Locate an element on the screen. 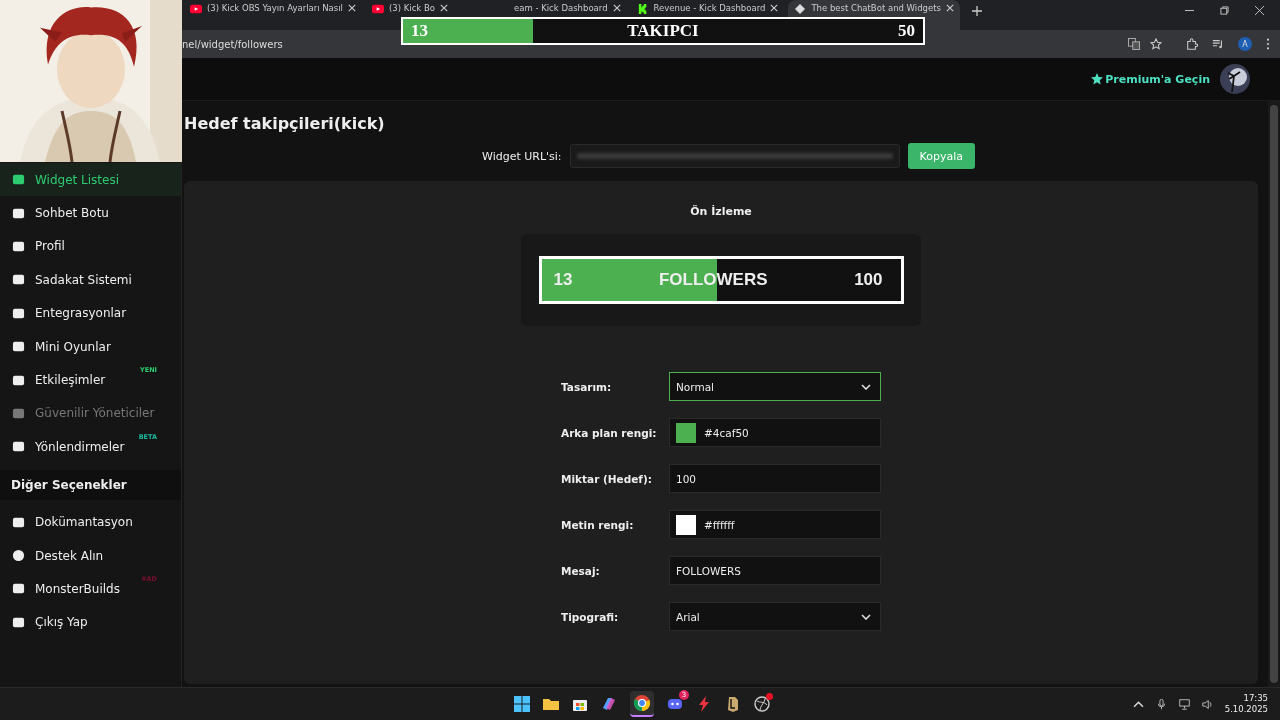 Image resolution: width=1280 pixels, height=720 pixels. clock-time: 17:35 is located at coordinates (1255, 698).